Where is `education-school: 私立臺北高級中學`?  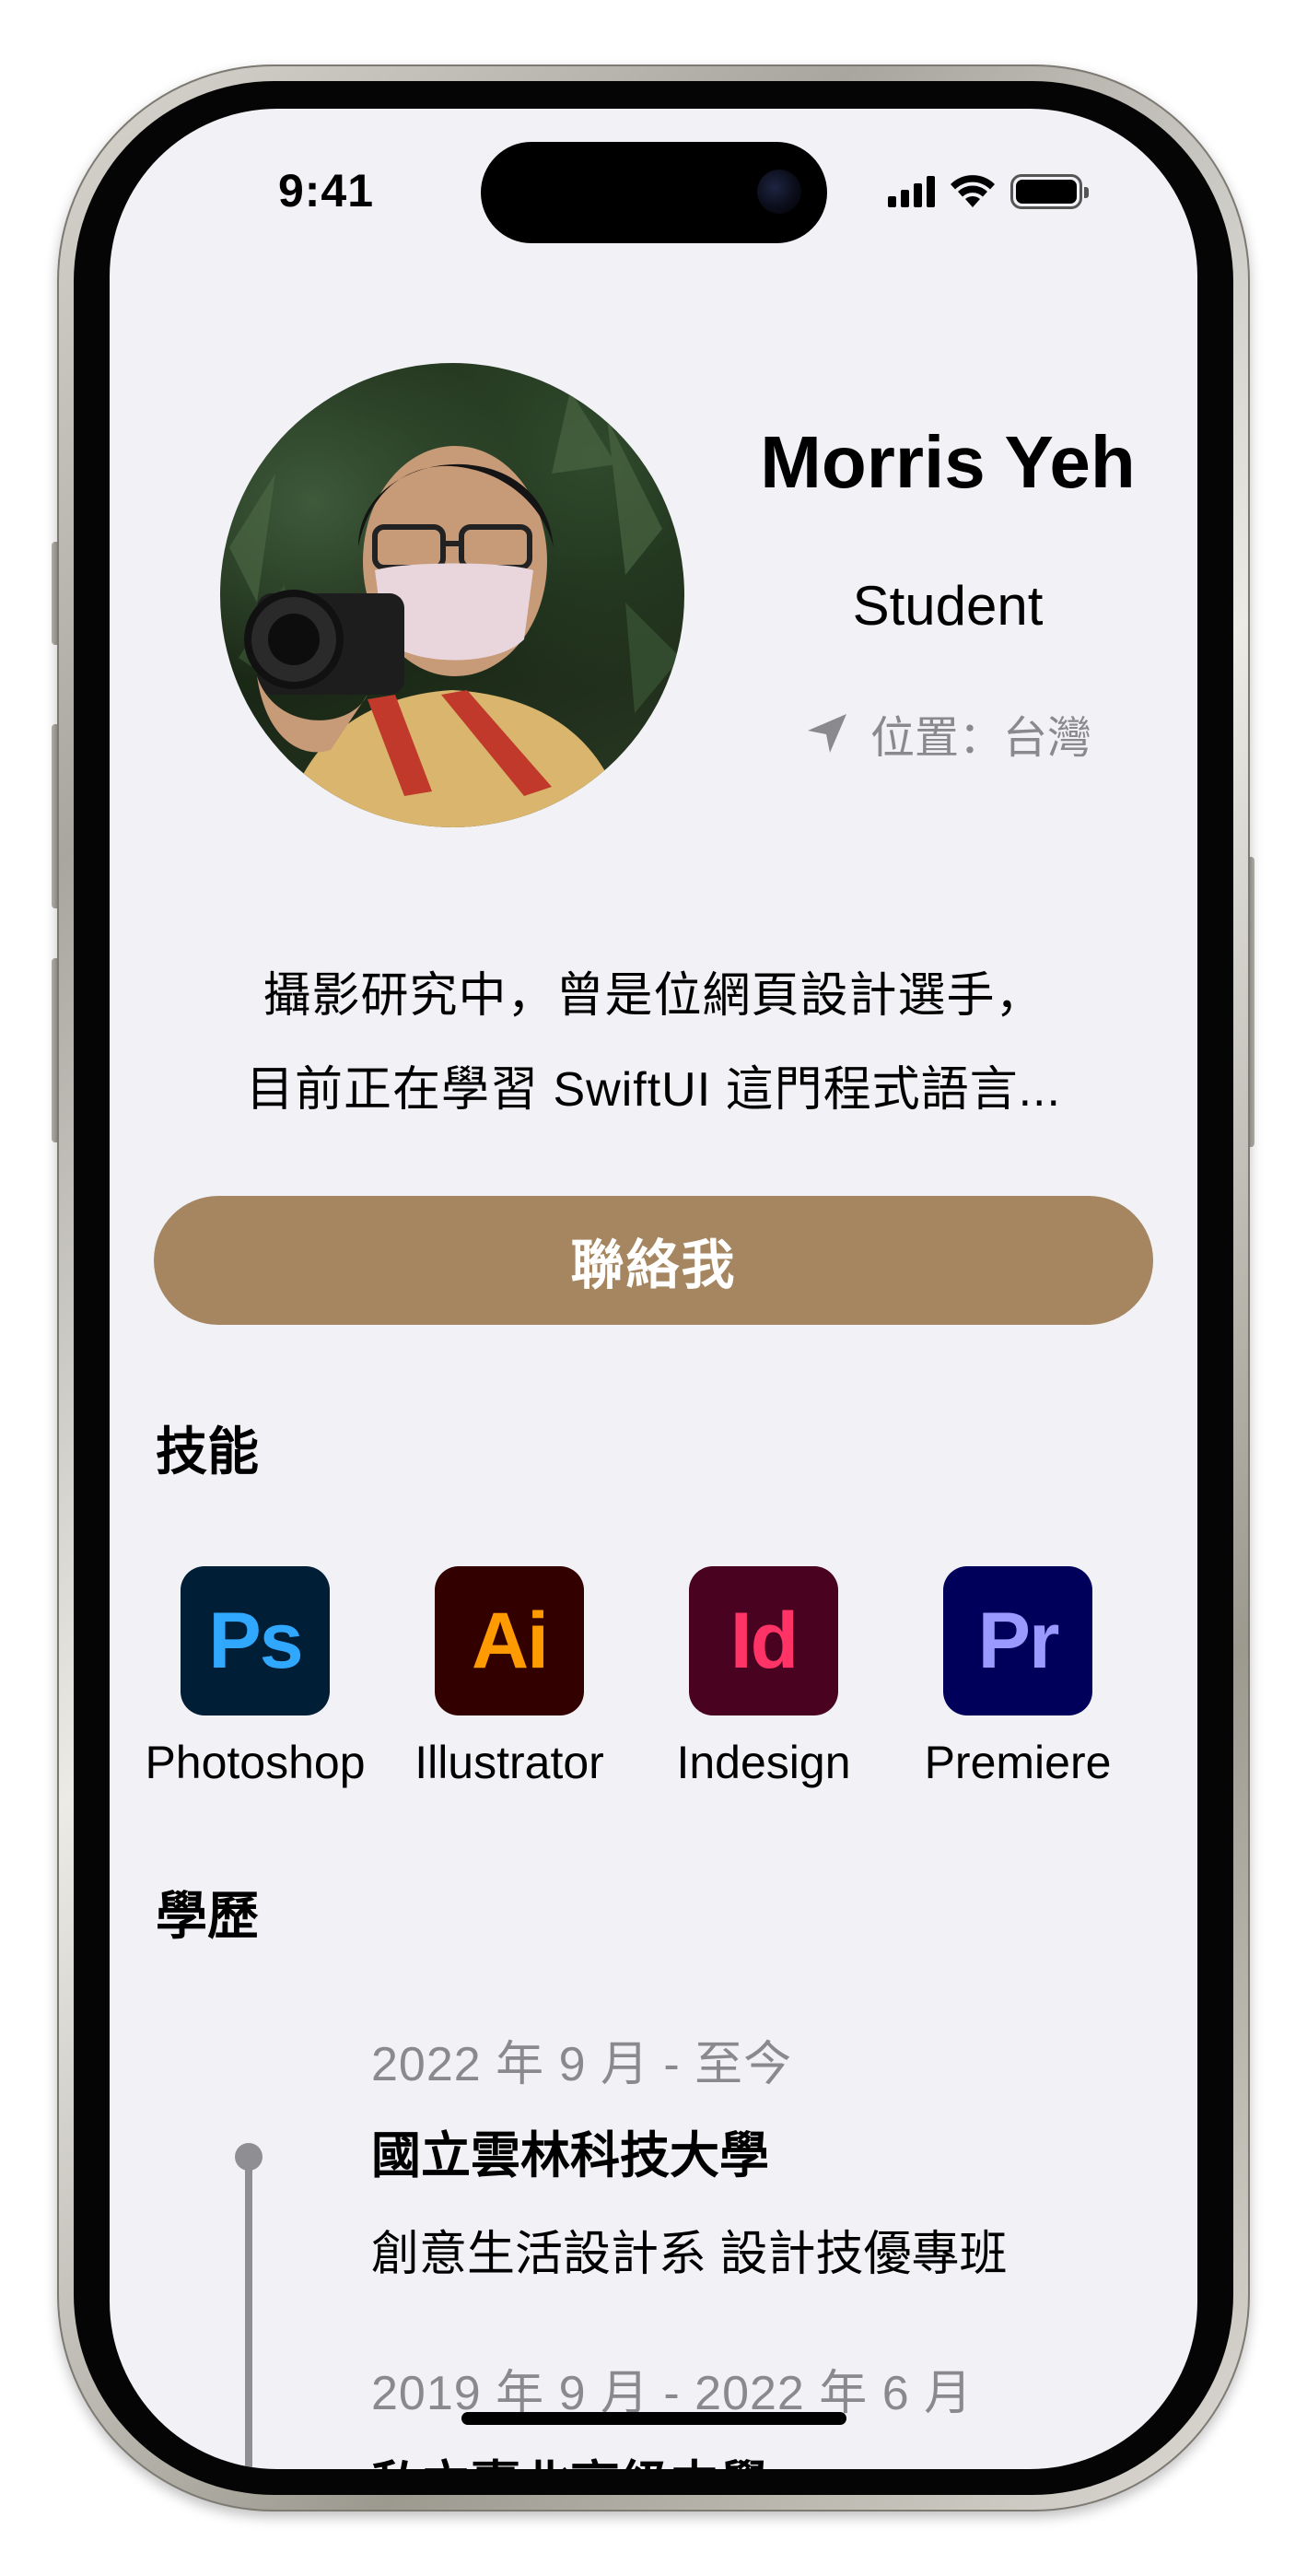
education-school: 私立臺北高級中學 is located at coordinates (672, 2456).